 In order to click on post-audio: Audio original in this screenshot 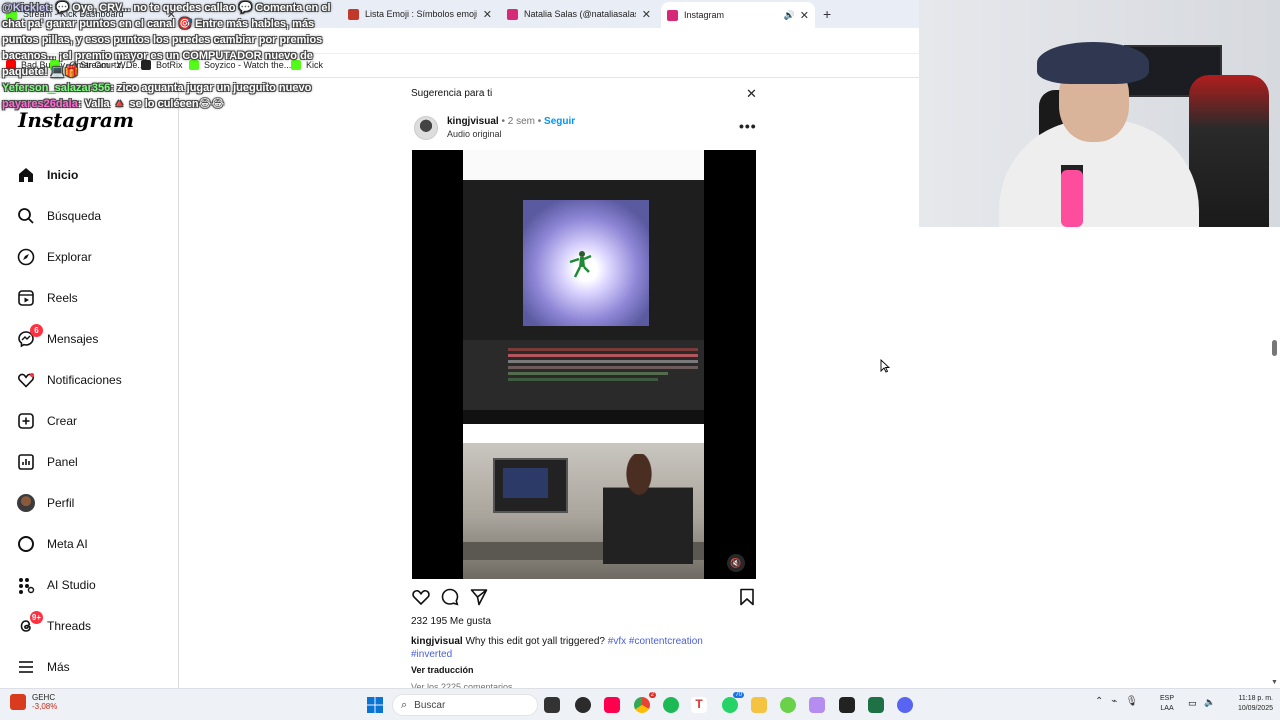, I will do `click(474, 134)`.